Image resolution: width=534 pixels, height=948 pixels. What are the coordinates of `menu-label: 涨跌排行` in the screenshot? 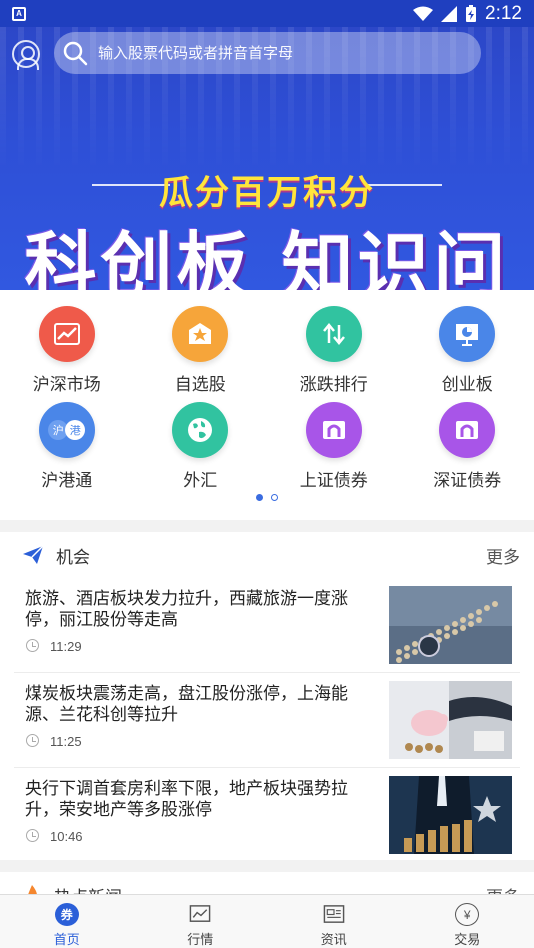 It's located at (333, 384).